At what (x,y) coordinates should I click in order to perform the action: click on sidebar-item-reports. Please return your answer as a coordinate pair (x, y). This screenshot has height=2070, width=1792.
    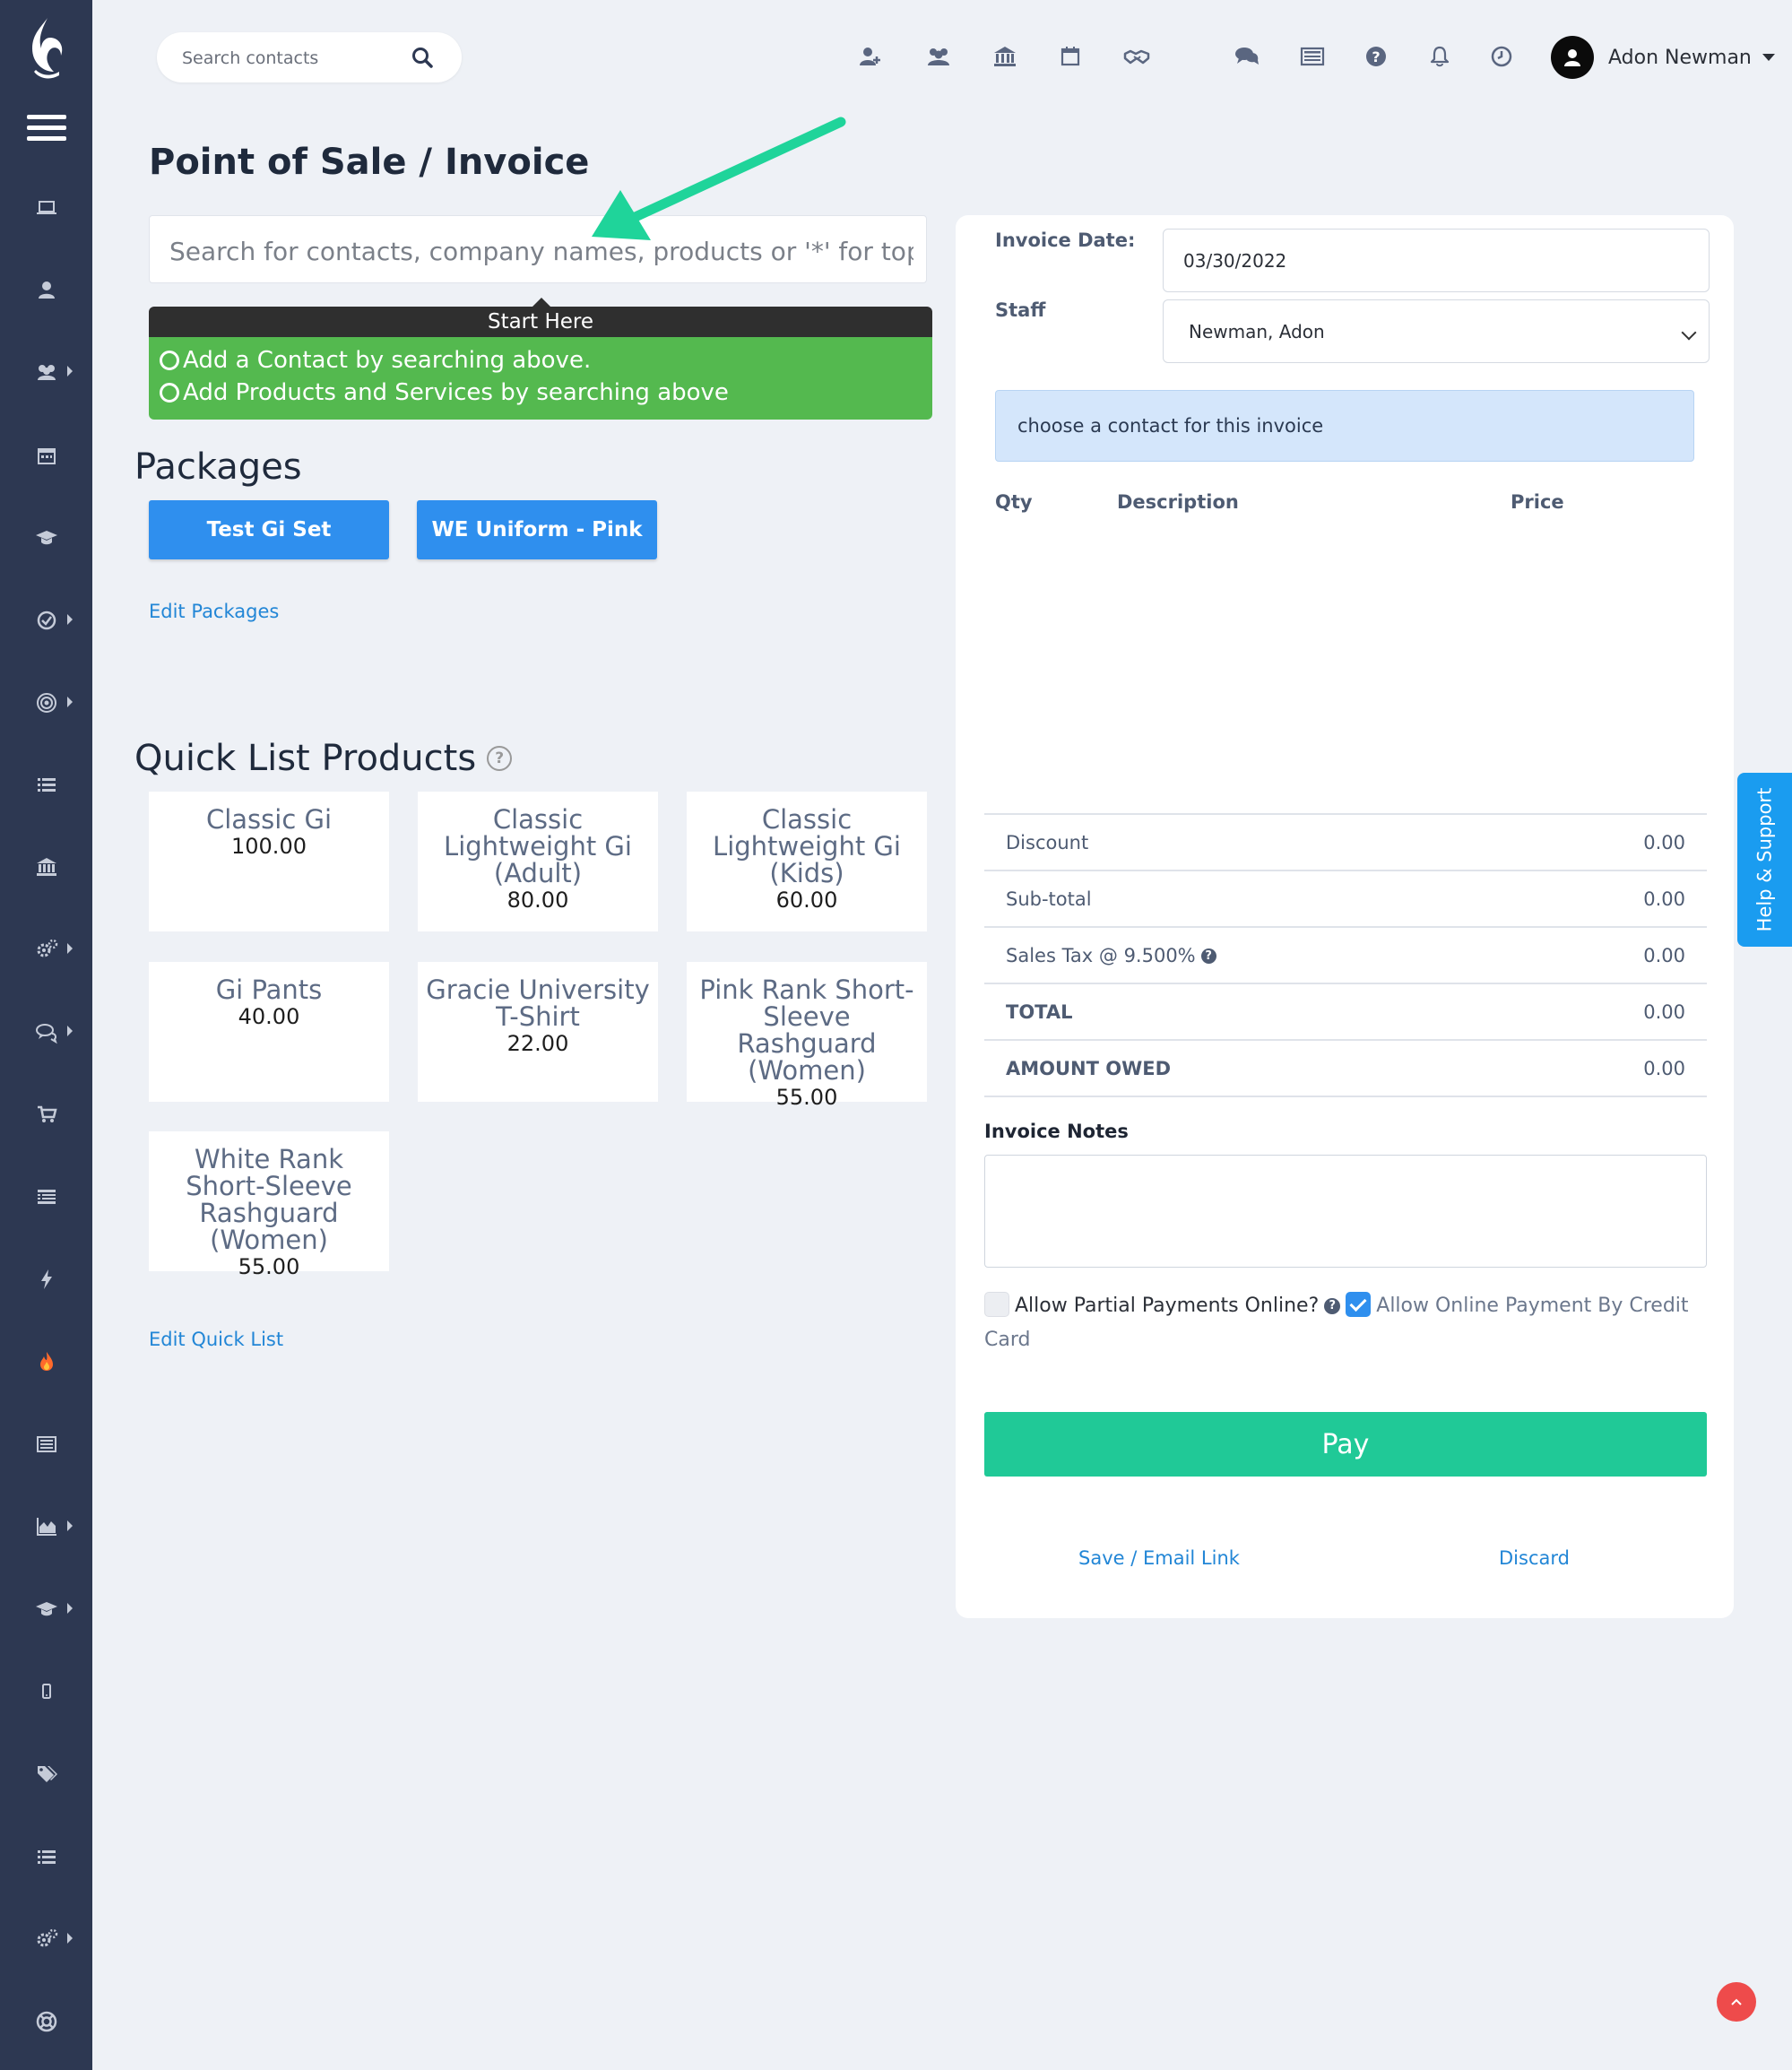
    Looking at the image, I should click on (46, 1526).